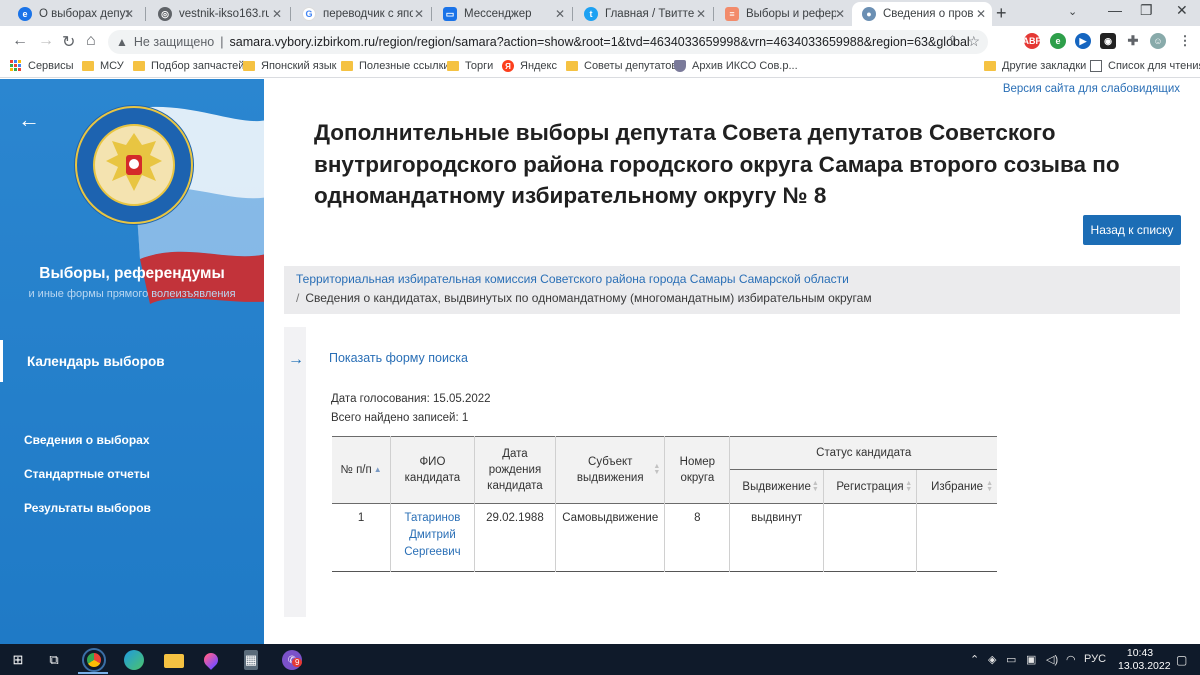 This screenshot has width=1200, height=675. Describe the element at coordinates (515, 537) in the screenshot. I see `cell-birth-date: 29.02.1988` at that location.